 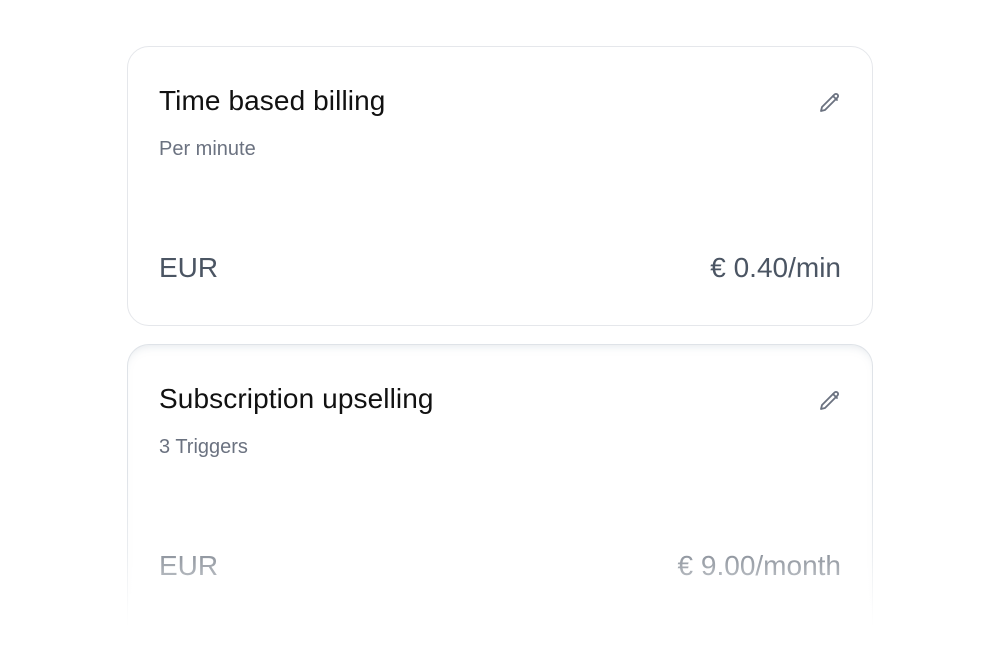 I want to click on card-title: Subscription upselling, so click(x=296, y=398).